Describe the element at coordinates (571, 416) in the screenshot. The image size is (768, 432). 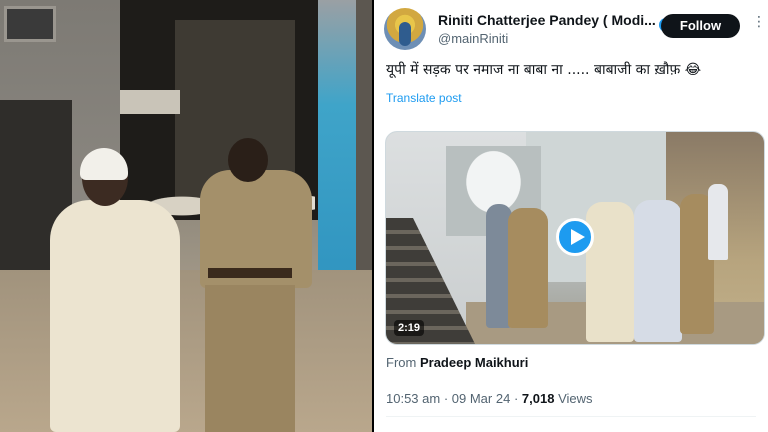
I see `divider` at that location.